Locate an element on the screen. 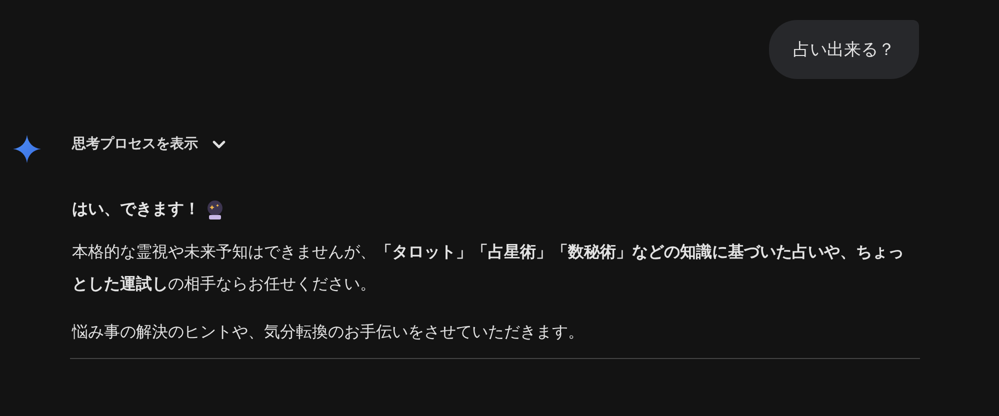  chevron-icon is located at coordinates (219, 144).